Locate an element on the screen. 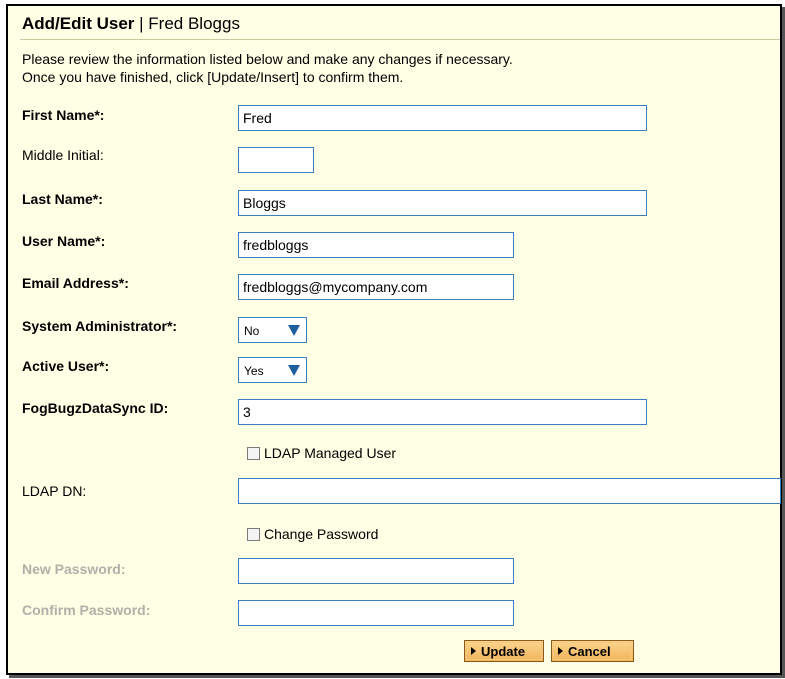  active-user-select: Yes is located at coordinates (272, 370).